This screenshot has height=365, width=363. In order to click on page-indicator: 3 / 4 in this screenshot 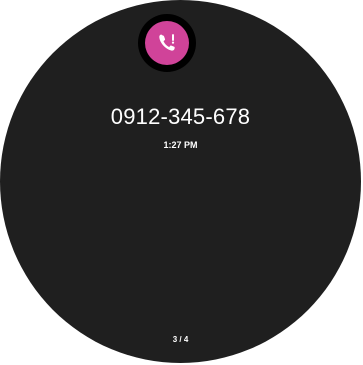, I will do `click(180, 339)`.